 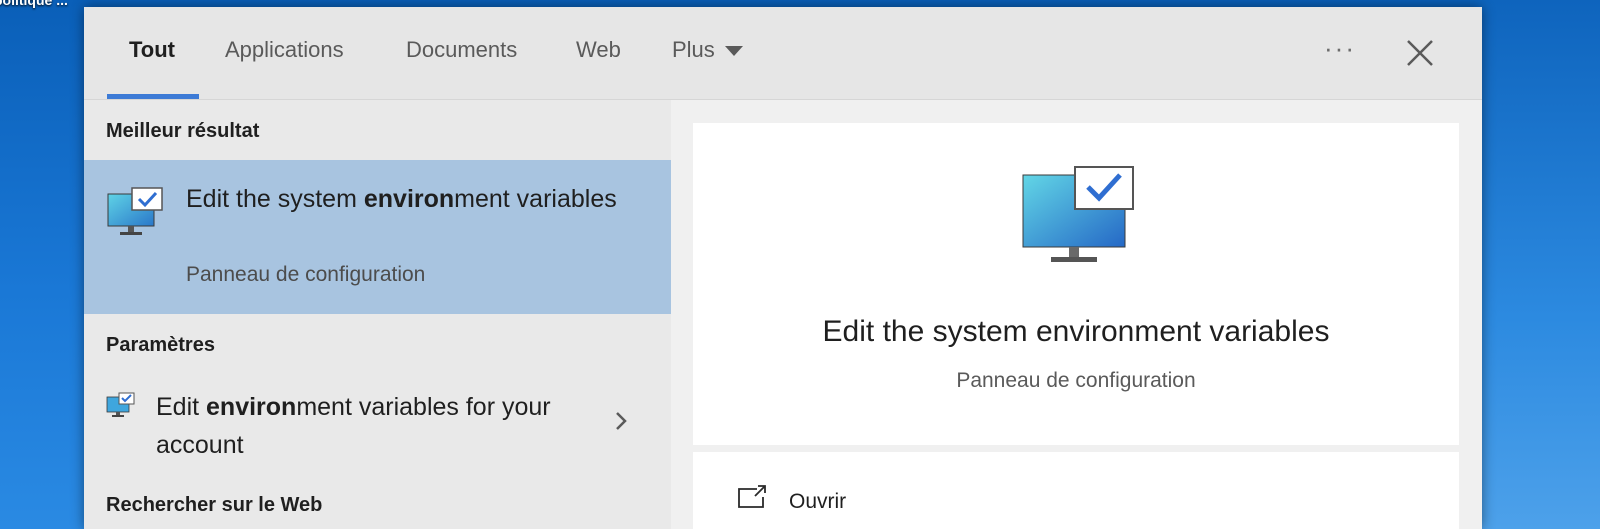 What do you see at coordinates (1535, 264) in the screenshot?
I see `desktop-edge` at bounding box center [1535, 264].